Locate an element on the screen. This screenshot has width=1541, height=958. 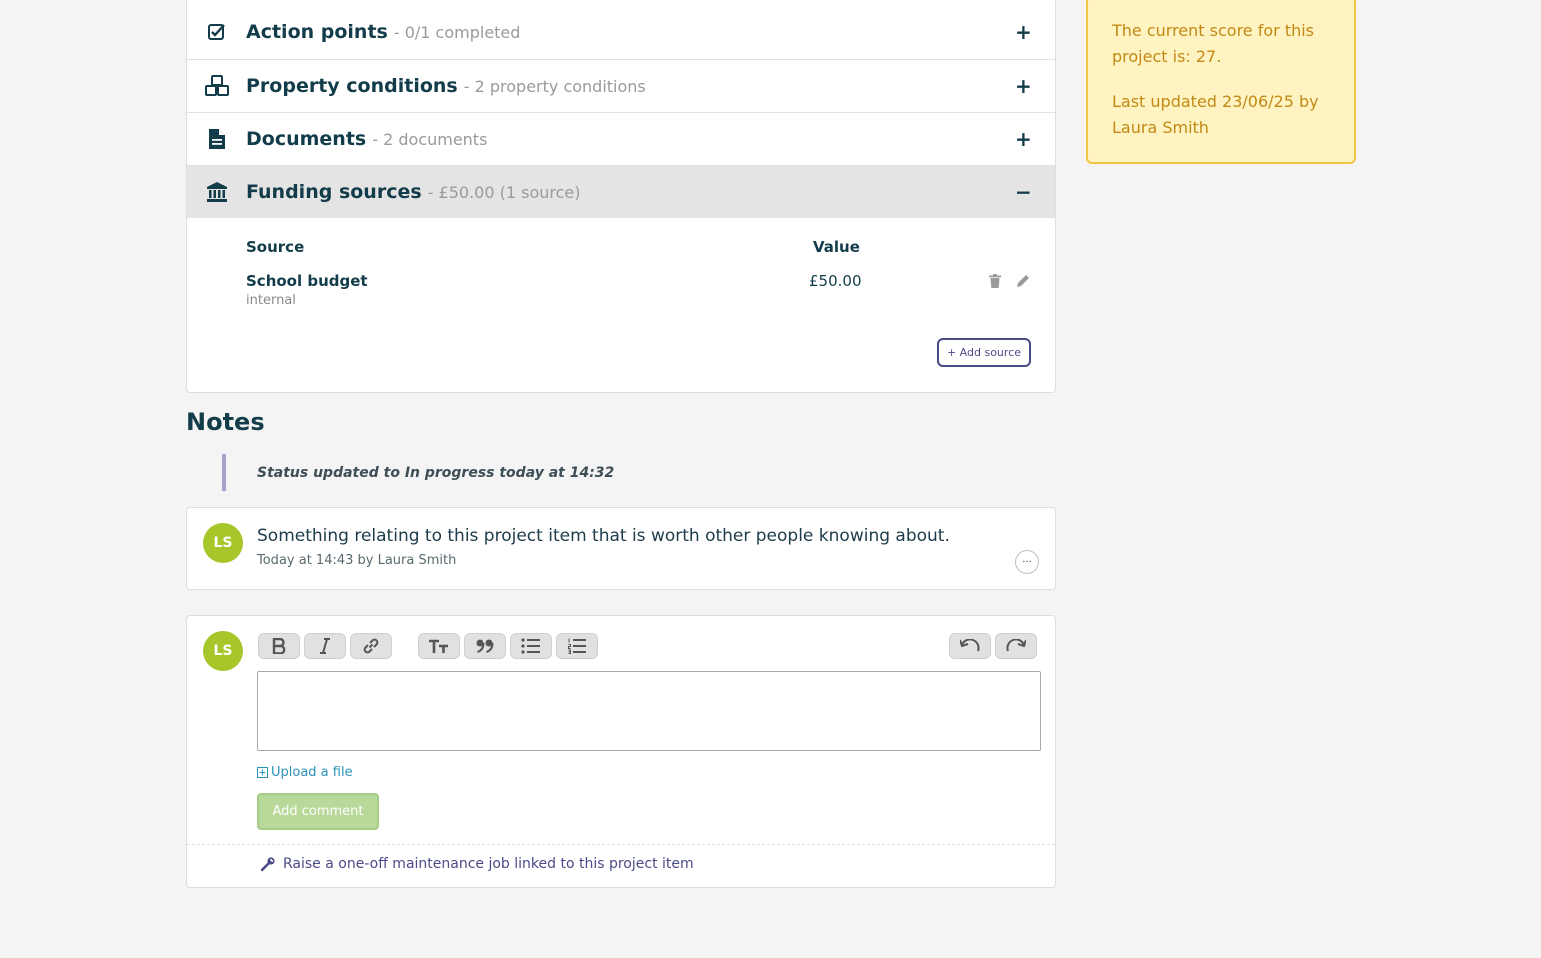
link-icon is located at coordinates (371, 646).